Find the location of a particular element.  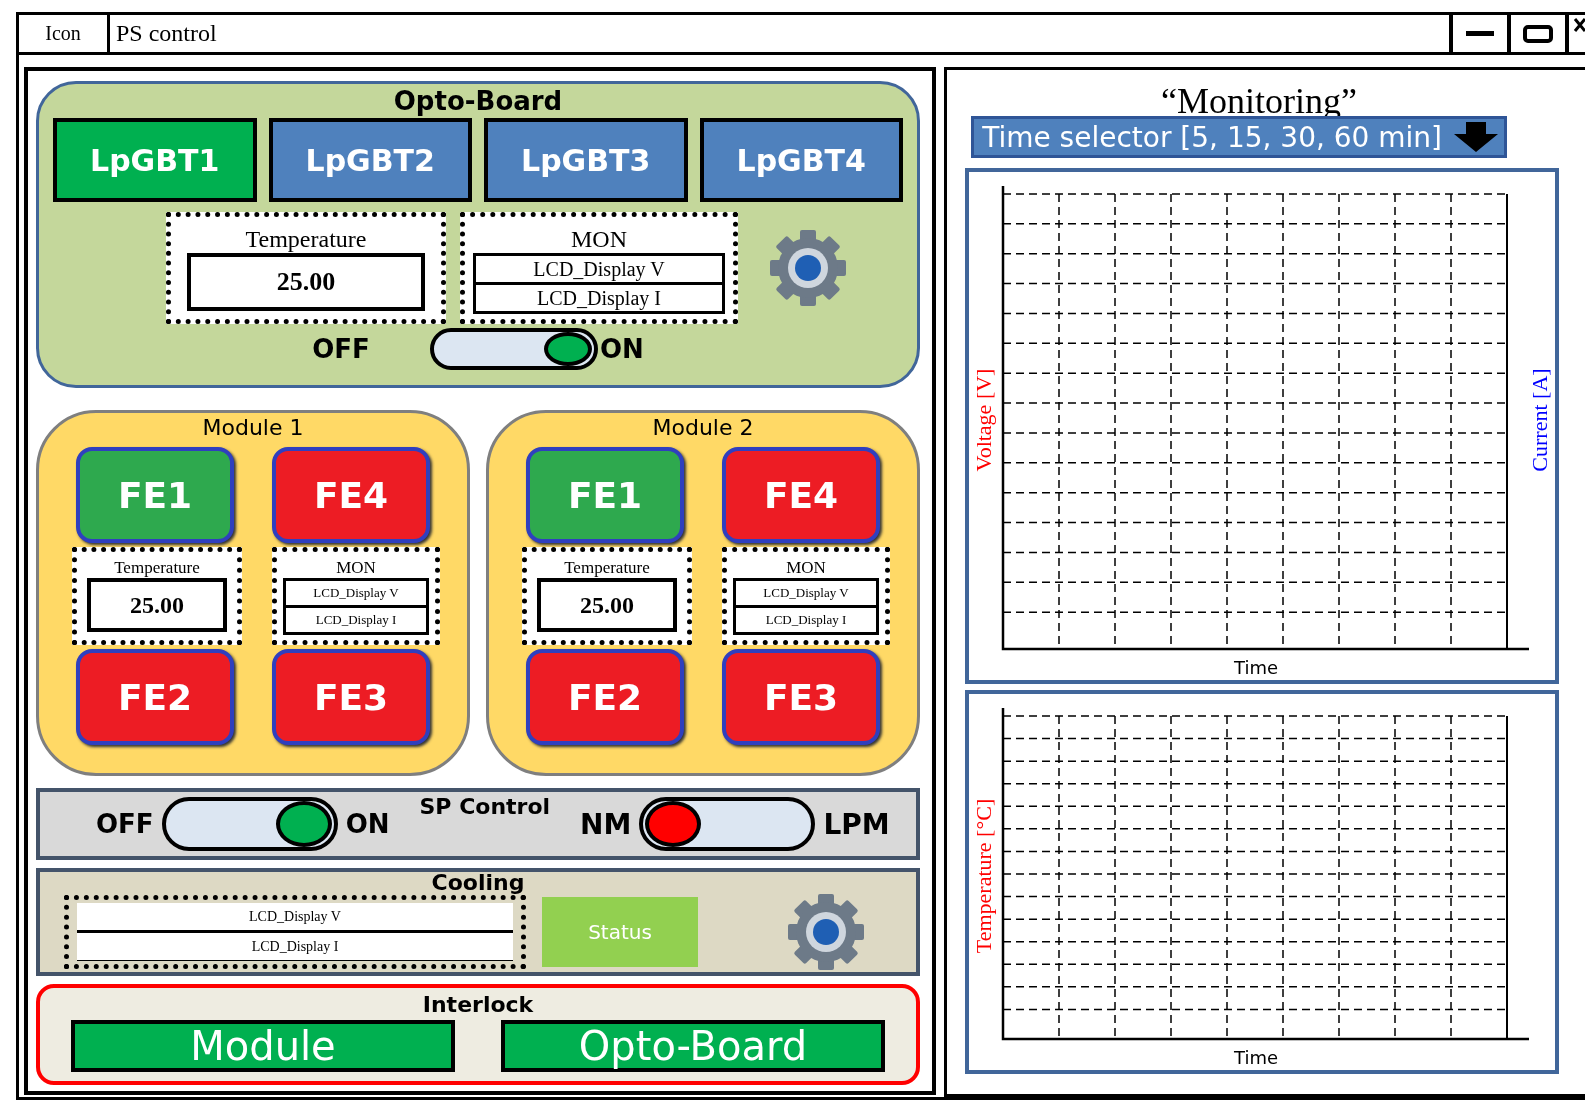

lpgbt-tab: LpGBT3 is located at coordinates (586, 160).